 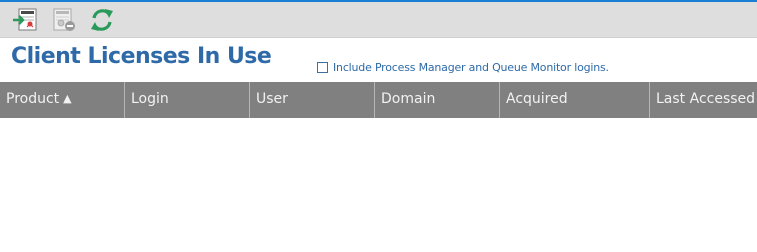 I want to click on page-title: Client Licenses In Use, so click(x=141, y=56).